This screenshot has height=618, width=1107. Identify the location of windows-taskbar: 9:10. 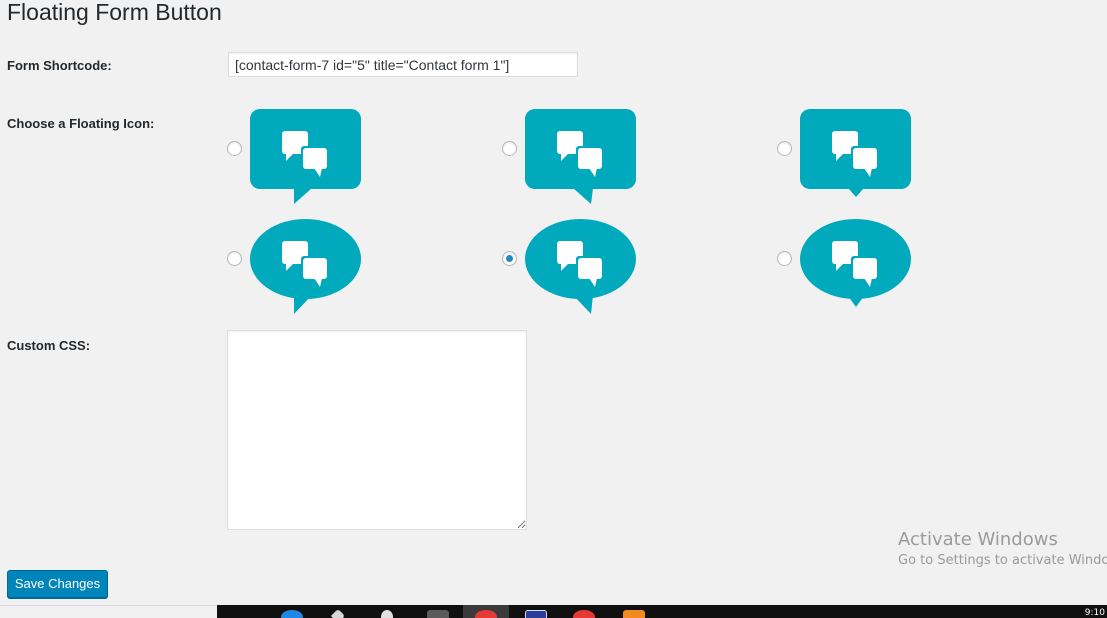
(662, 611).